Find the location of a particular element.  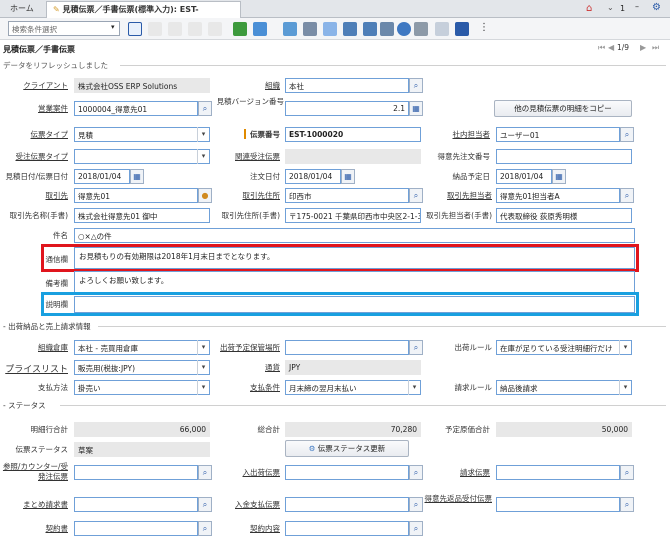

print-icon is located at coordinates (260, 29).